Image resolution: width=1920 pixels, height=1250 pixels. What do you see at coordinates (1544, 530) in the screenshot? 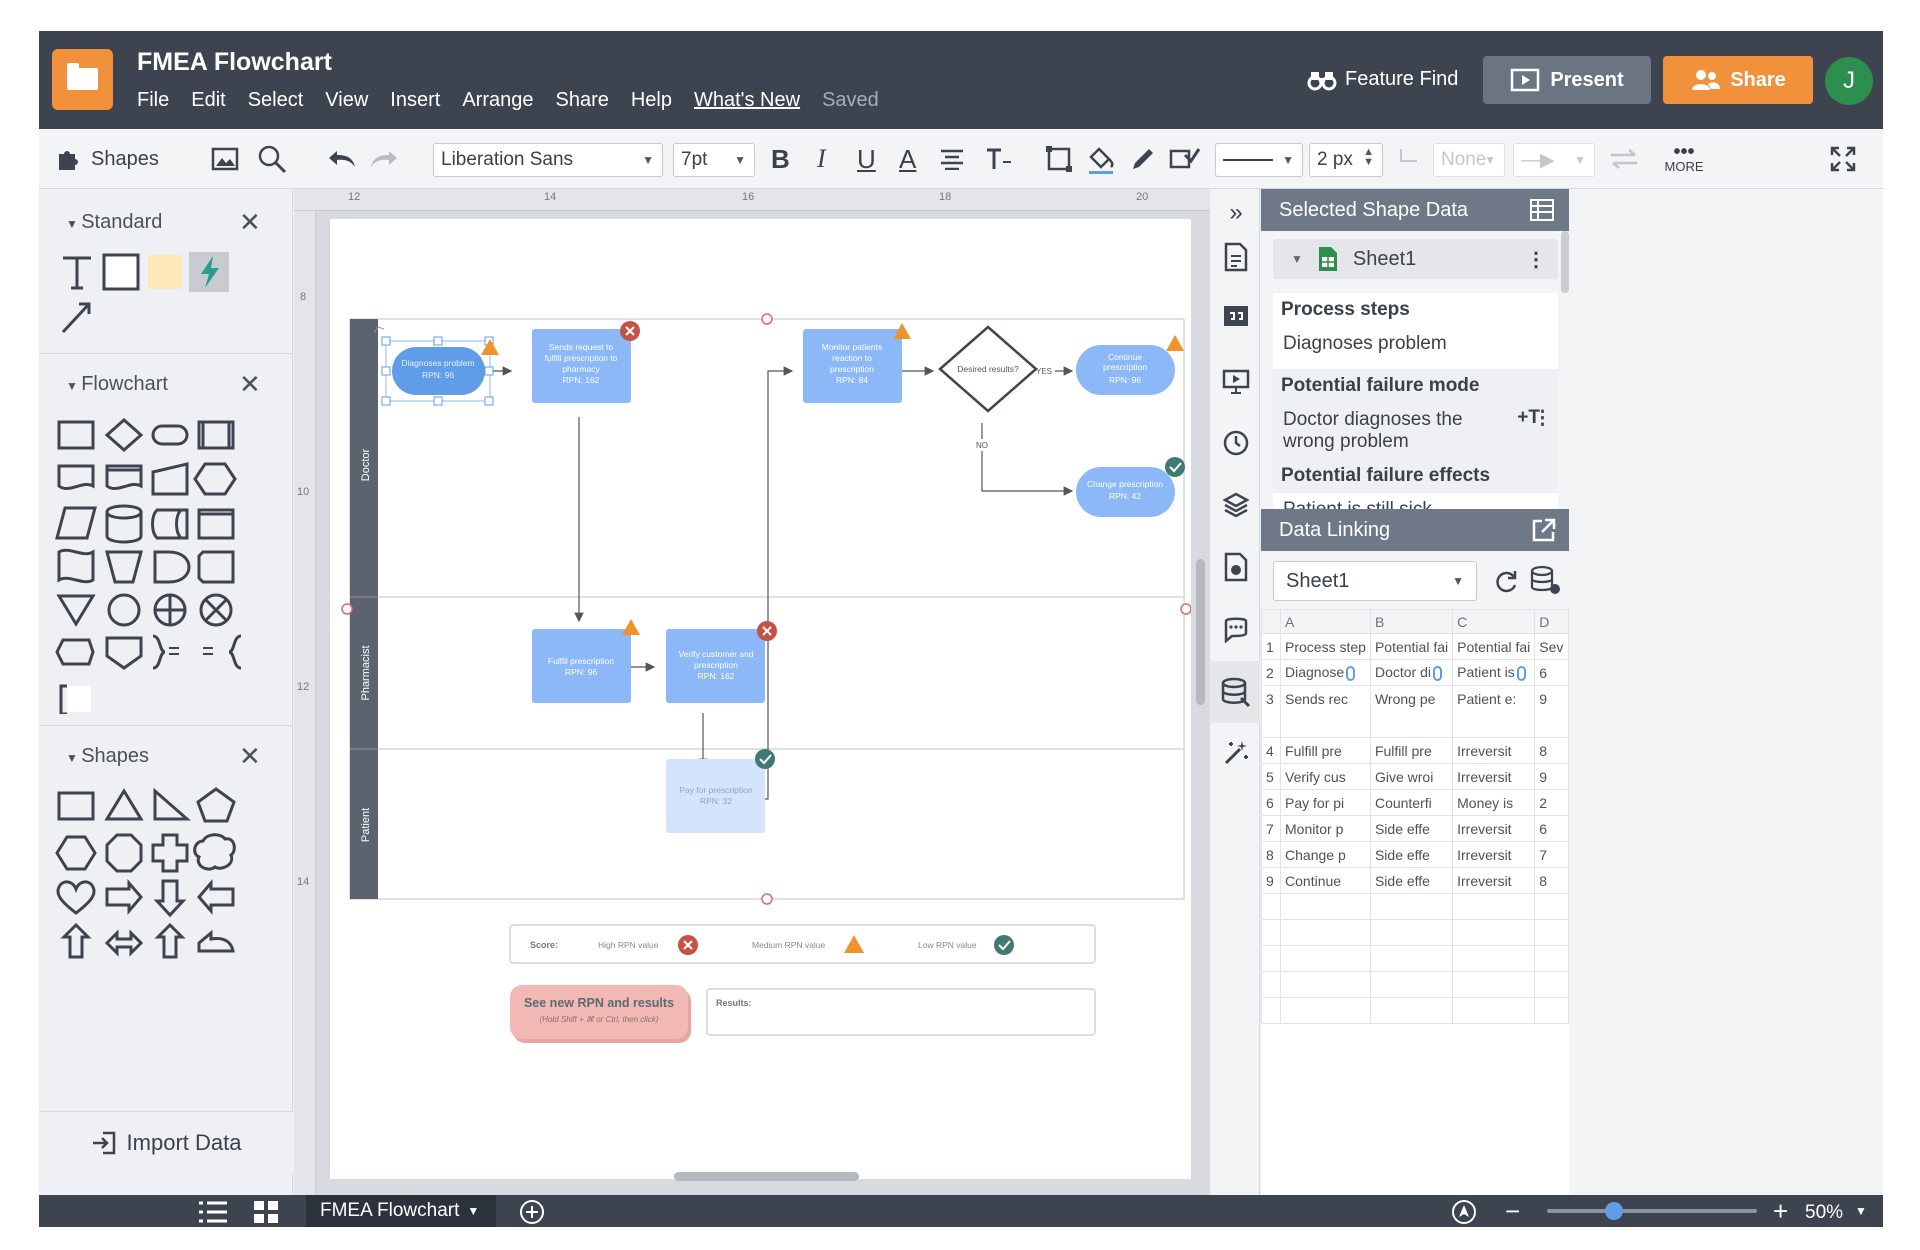
I see `open-external-icon` at bounding box center [1544, 530].